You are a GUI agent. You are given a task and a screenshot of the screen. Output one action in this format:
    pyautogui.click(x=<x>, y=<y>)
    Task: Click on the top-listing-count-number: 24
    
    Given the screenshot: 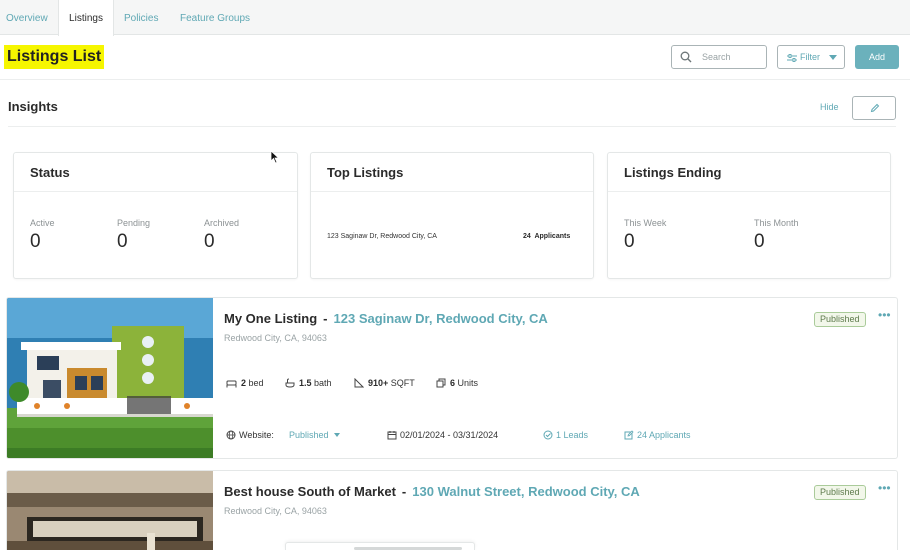 What is the action you would take?
    pyautogui.click(x=527, y=236)
    